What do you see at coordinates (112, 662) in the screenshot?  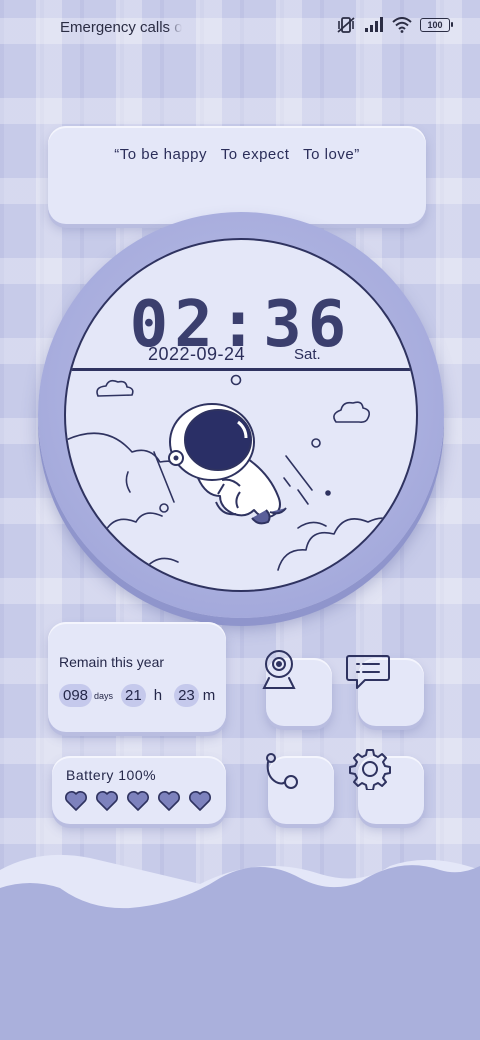 I see `remain-title: Remain this year` at bounding box center [112, 662].